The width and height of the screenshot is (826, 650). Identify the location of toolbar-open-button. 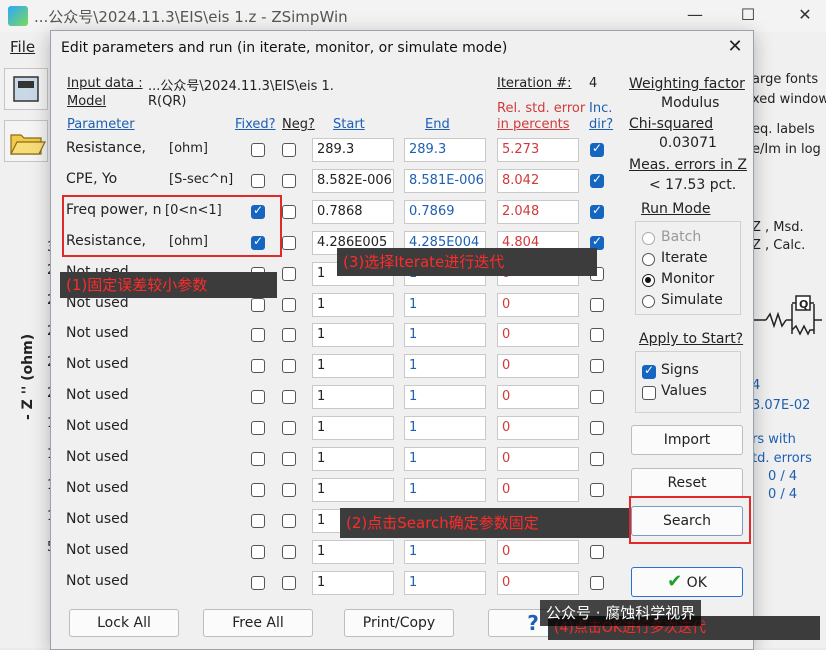
(26, 141).